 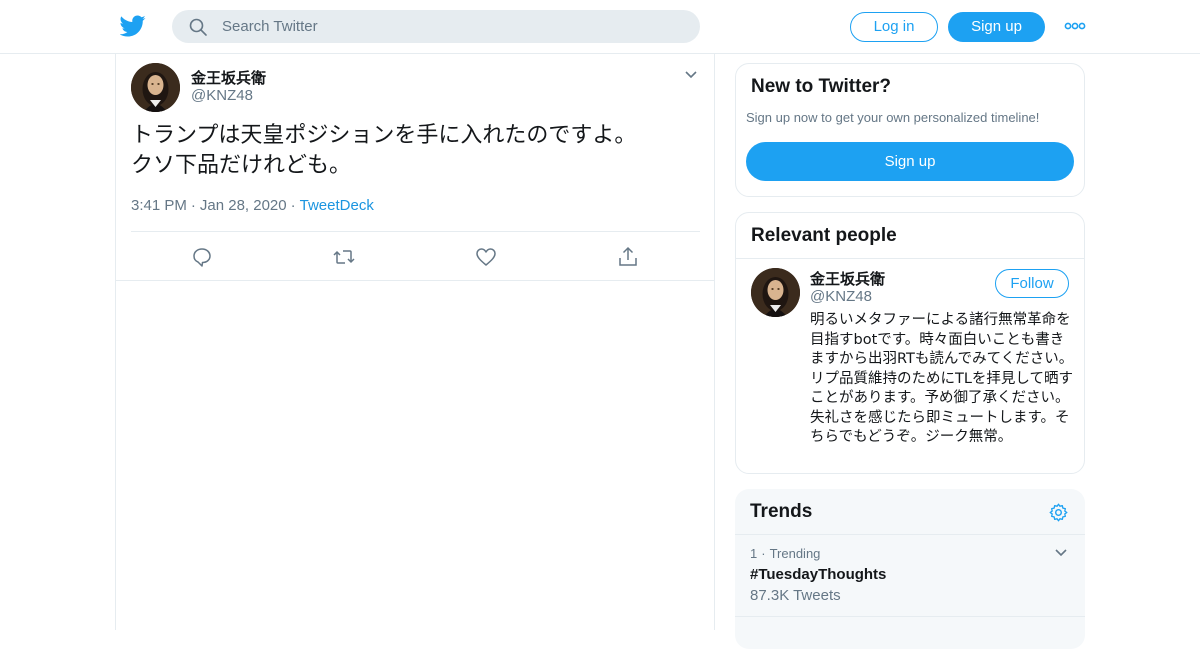 What do you see at coordinates (384, 150) in the screenshot?
I see `tweet-text: トランプは天皇ポジションを手に入れたのですよ。 クソ下品だけれども。` at bounding box center [384, 150].